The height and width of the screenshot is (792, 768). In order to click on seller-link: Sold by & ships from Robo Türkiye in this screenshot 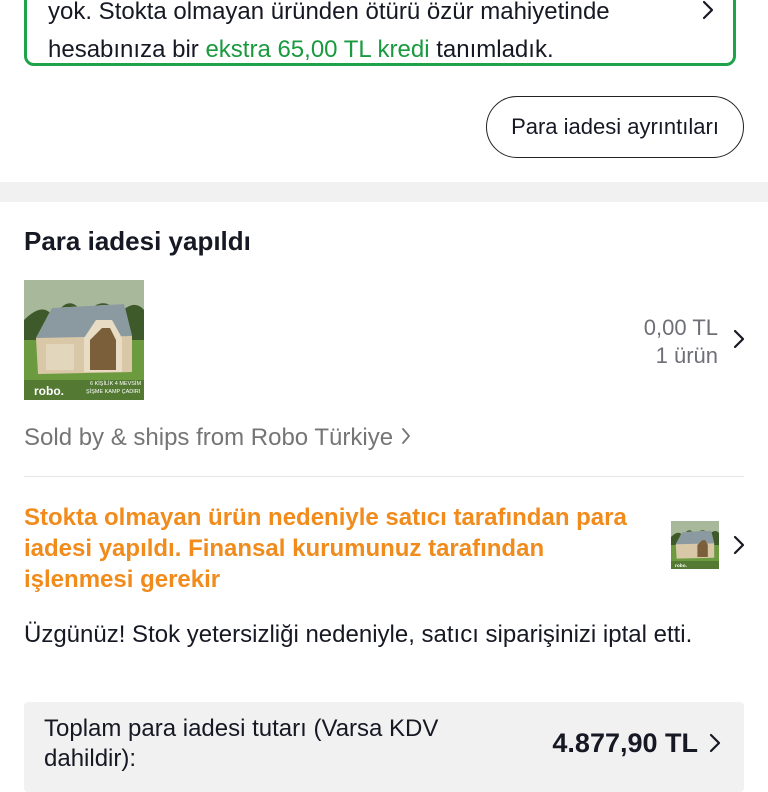, I will do `click(217, 438)`.